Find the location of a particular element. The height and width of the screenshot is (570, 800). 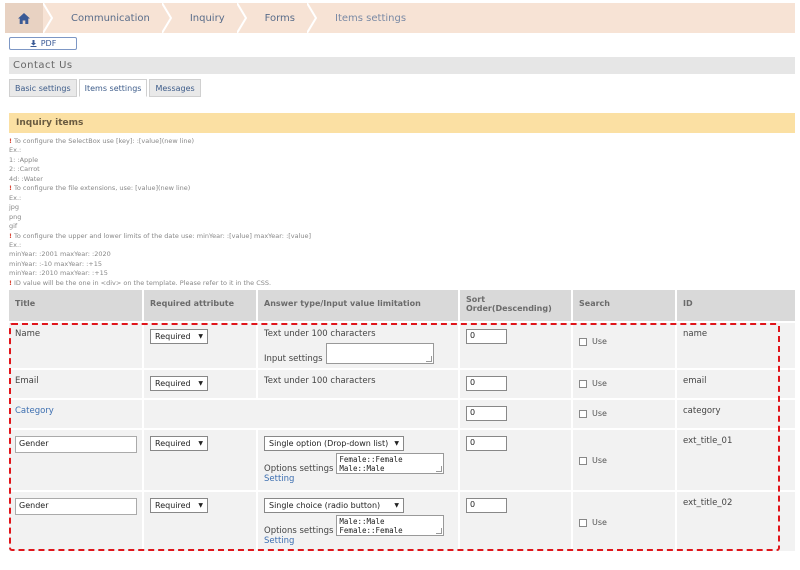

pdf-button-label: PDF is located at coordinates (48, 43).